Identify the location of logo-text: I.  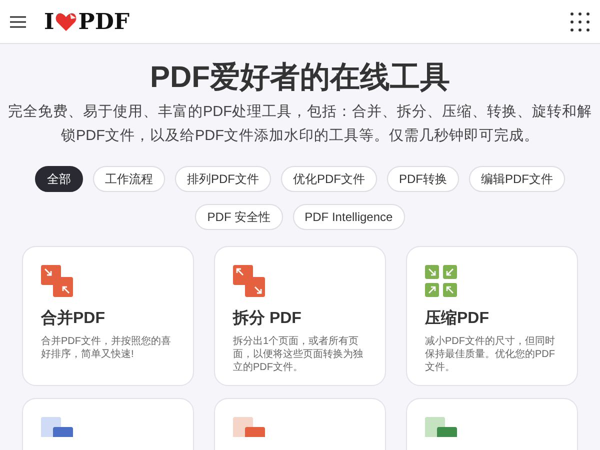
(49, 21).